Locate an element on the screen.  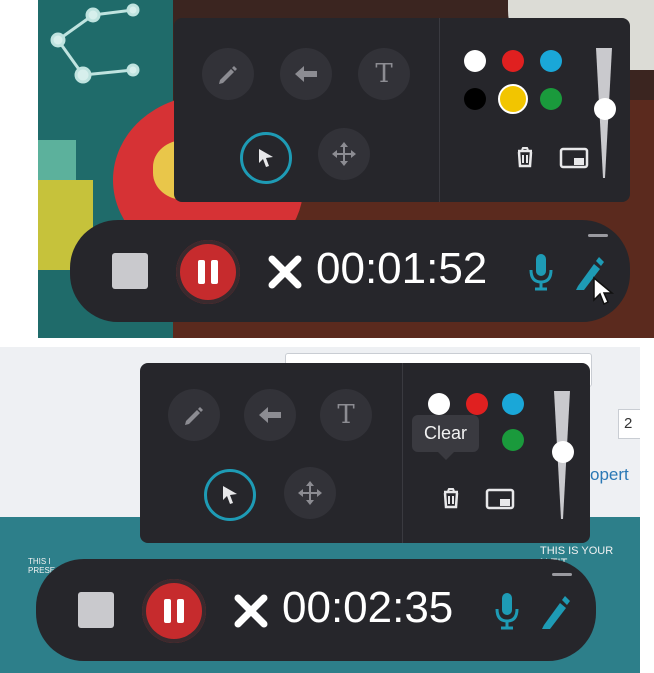
recorder-bar: 00:02:35 is located at coordinates (316, 610).